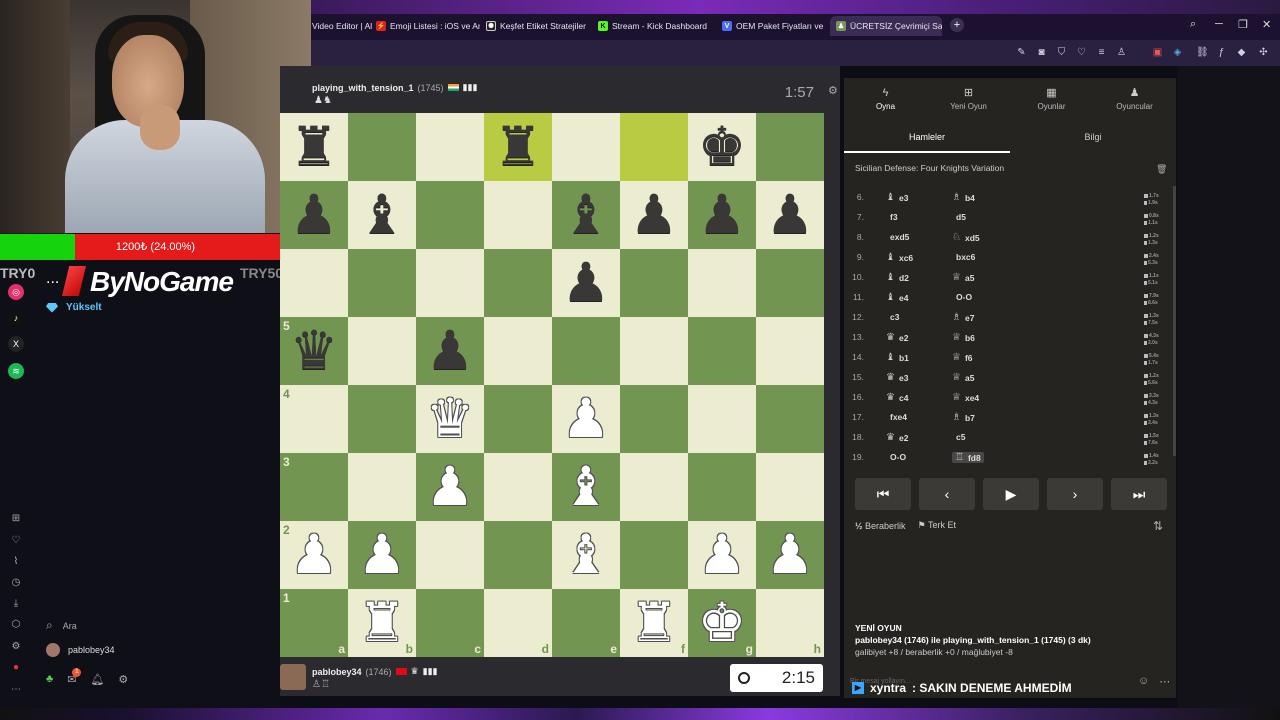 The width and height of the screenshot is (1280, 720). Describe the element at coordinates (16, 583) in the screenshot. I see `clock-icon: ◷` at that location.